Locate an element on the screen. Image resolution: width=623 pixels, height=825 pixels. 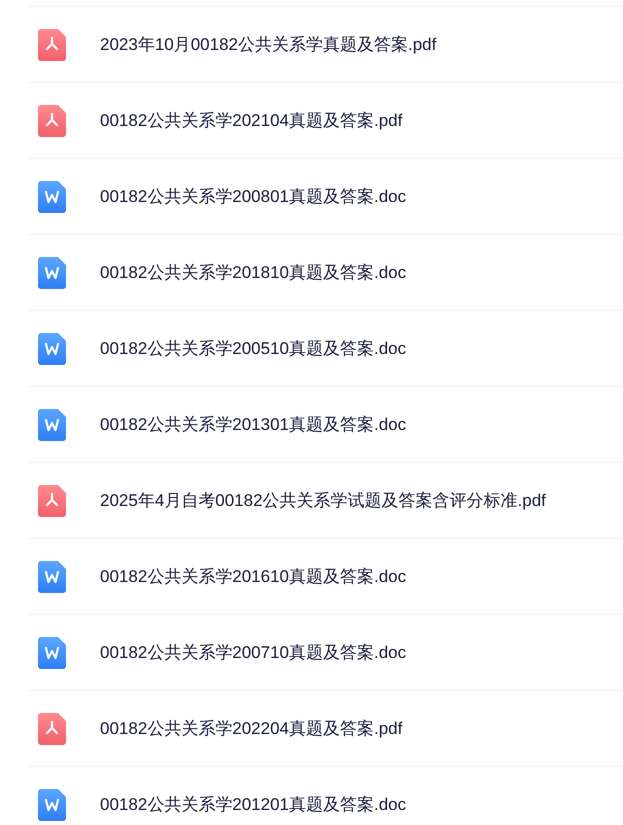
file-name: 00182公共关系学202104真题及答案.pdf is located at coordinates (251, 121).